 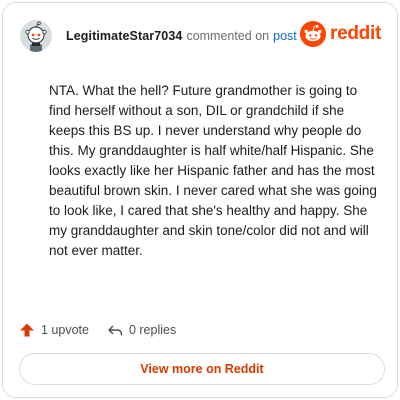 What do you see at coordinates (36, 36) in the screenshot?
I see `snoo-avatar-icon` at bounding box center [36, 36].